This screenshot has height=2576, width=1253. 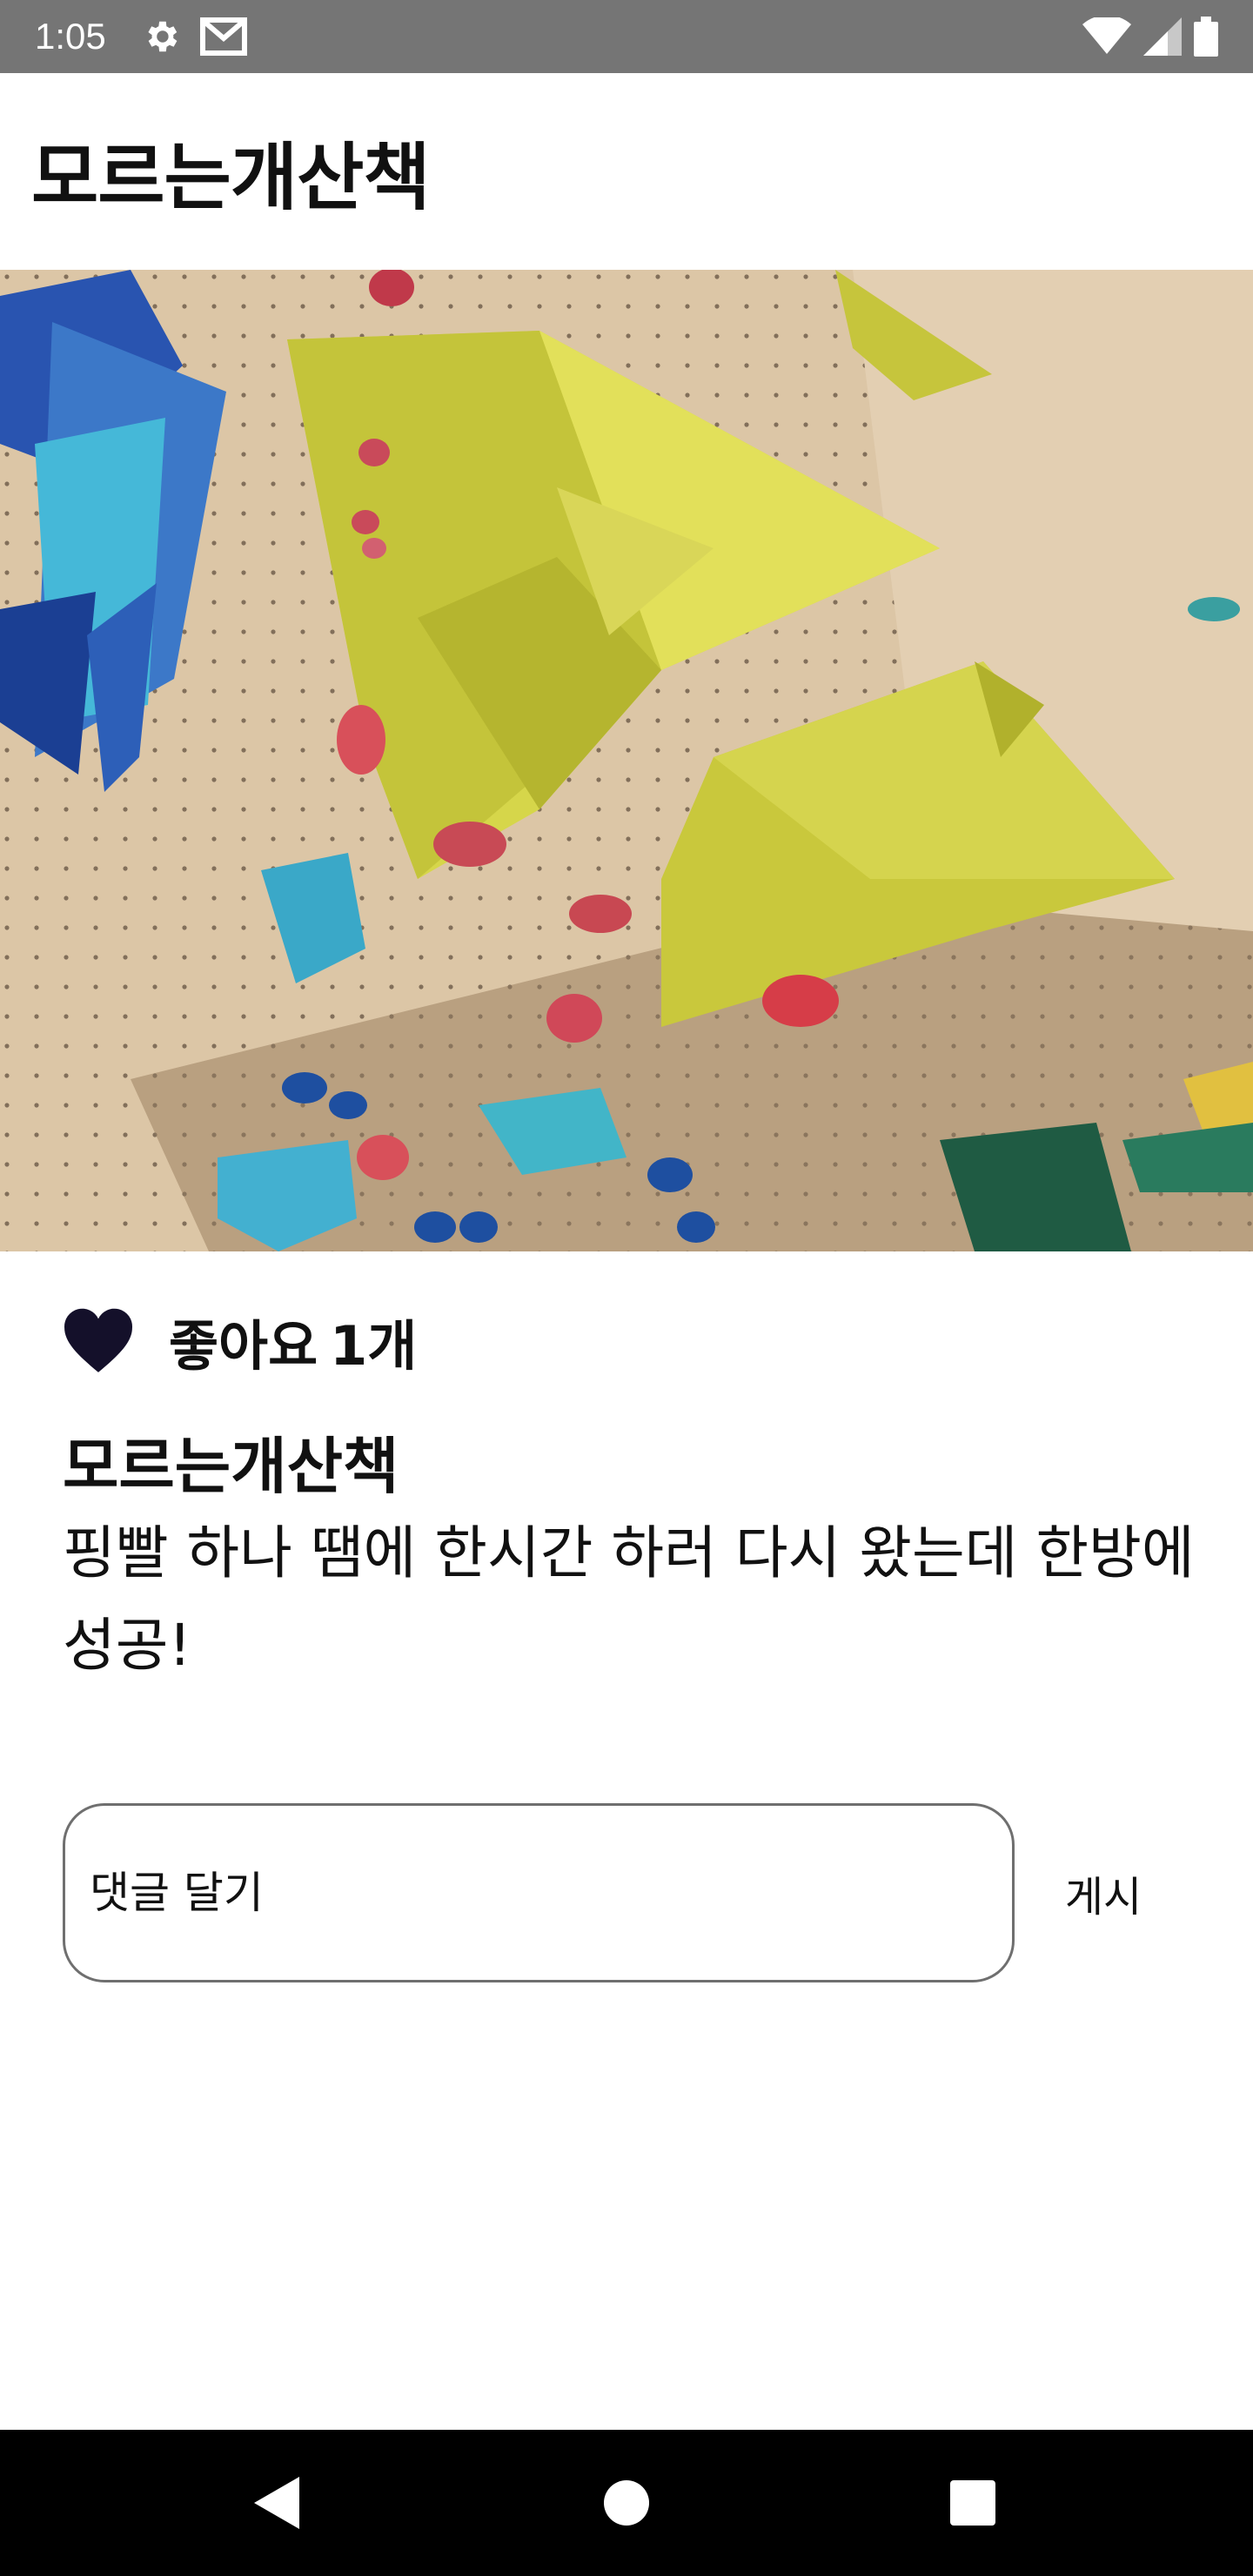 I want to click on wifi-icon, so click(x=1106, y=37).